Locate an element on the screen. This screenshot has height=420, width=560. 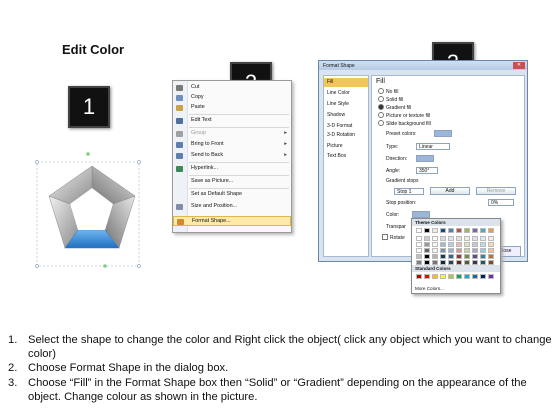
menu-item-cut: Cut is located at coordinates (232, 88).